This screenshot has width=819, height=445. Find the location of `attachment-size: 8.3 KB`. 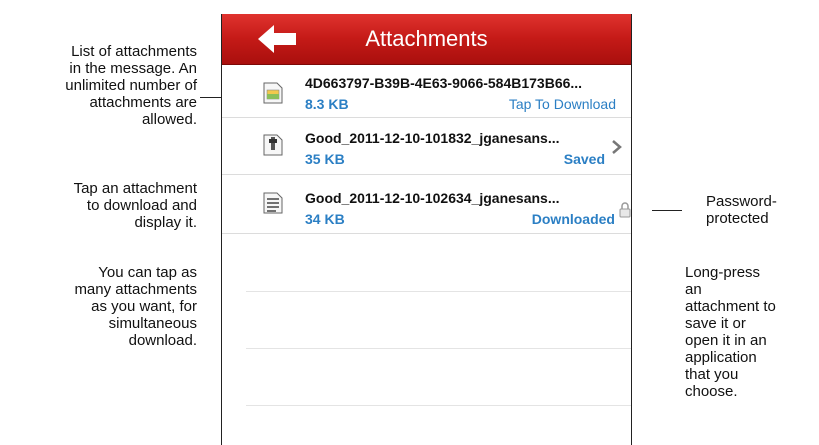

attachment-size: 8.3 KB is located at coordinates (327, 104).